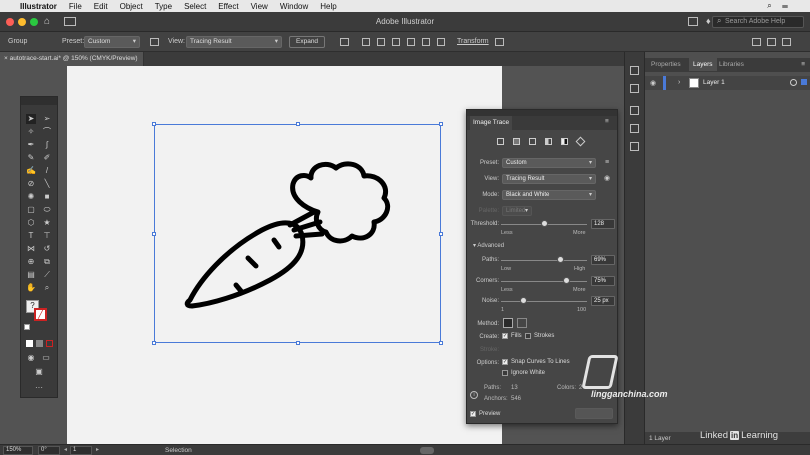  Describe the element at coordinates (714, 82) in the screenshot. I see `layer-name: Layer 1` at that location.